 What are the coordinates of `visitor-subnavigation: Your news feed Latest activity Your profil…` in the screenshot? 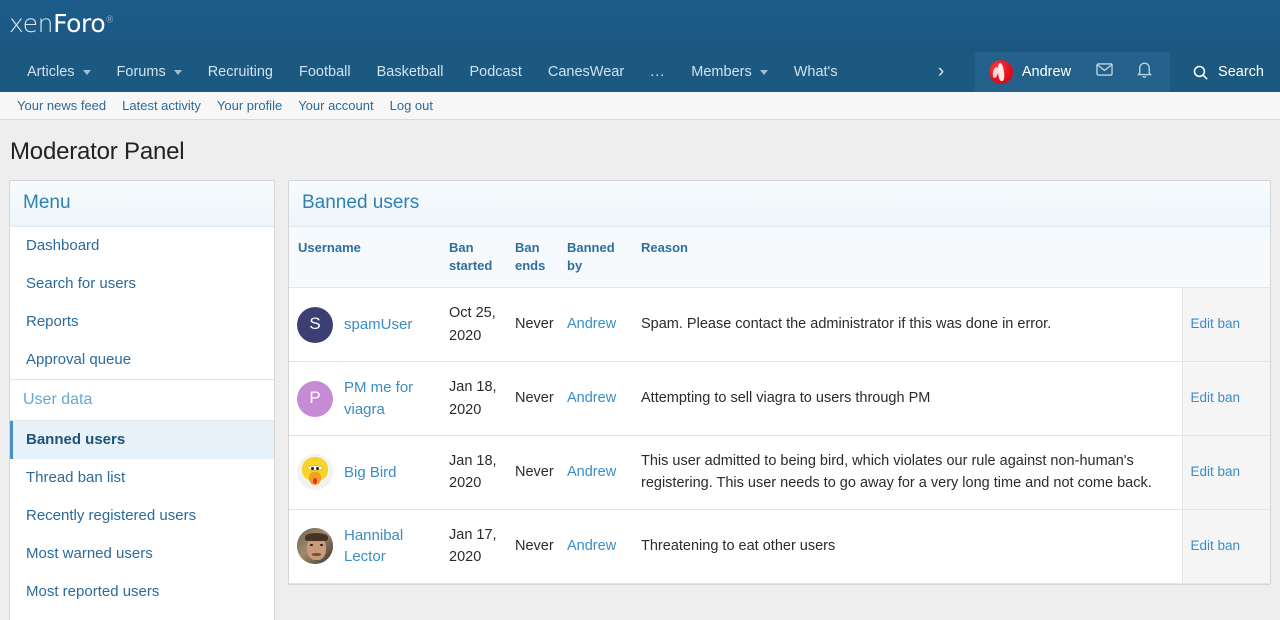 It's located at (640, 106).